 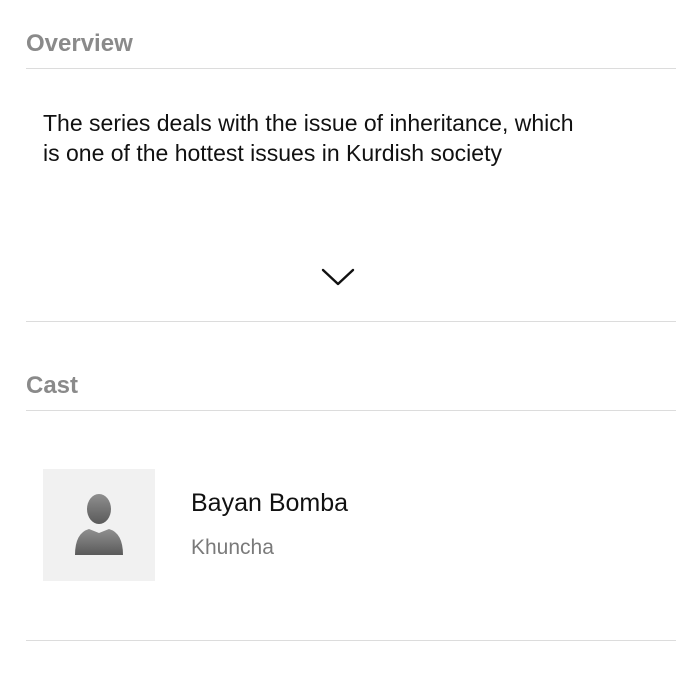 I want to click on chevron-down-icon, so click(x=338, y=277).